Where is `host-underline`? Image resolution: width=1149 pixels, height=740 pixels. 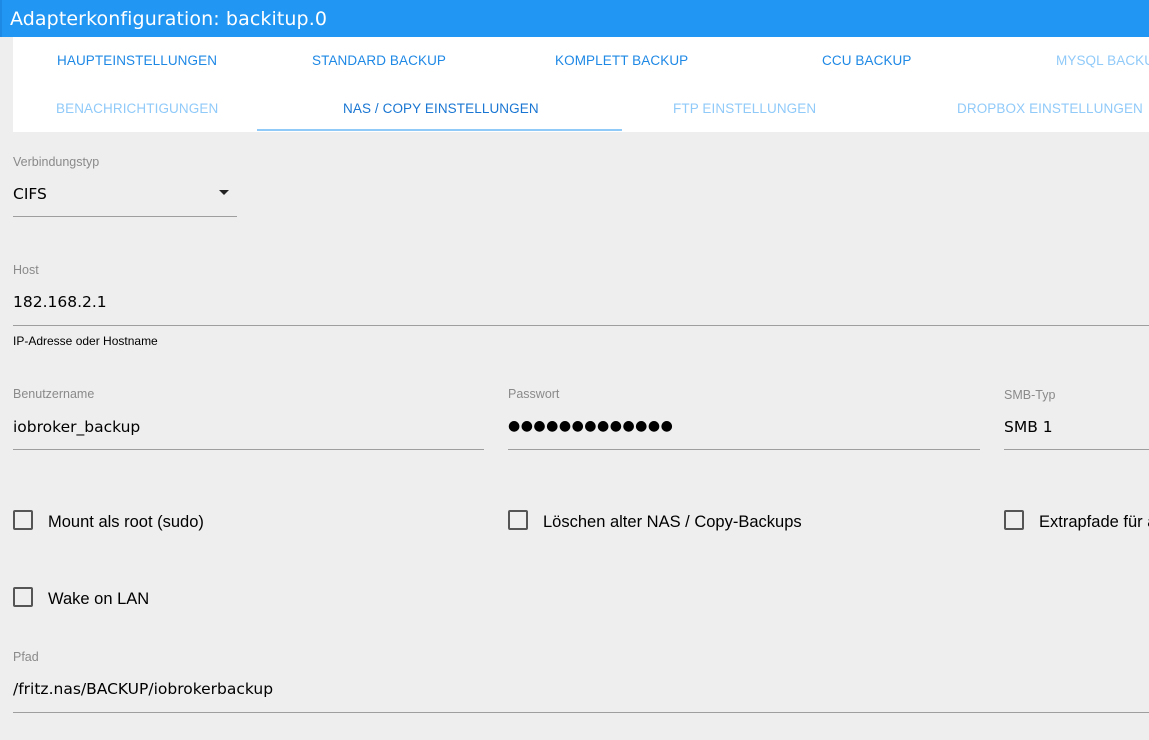
host-underline is located at coordinates (581, 325).